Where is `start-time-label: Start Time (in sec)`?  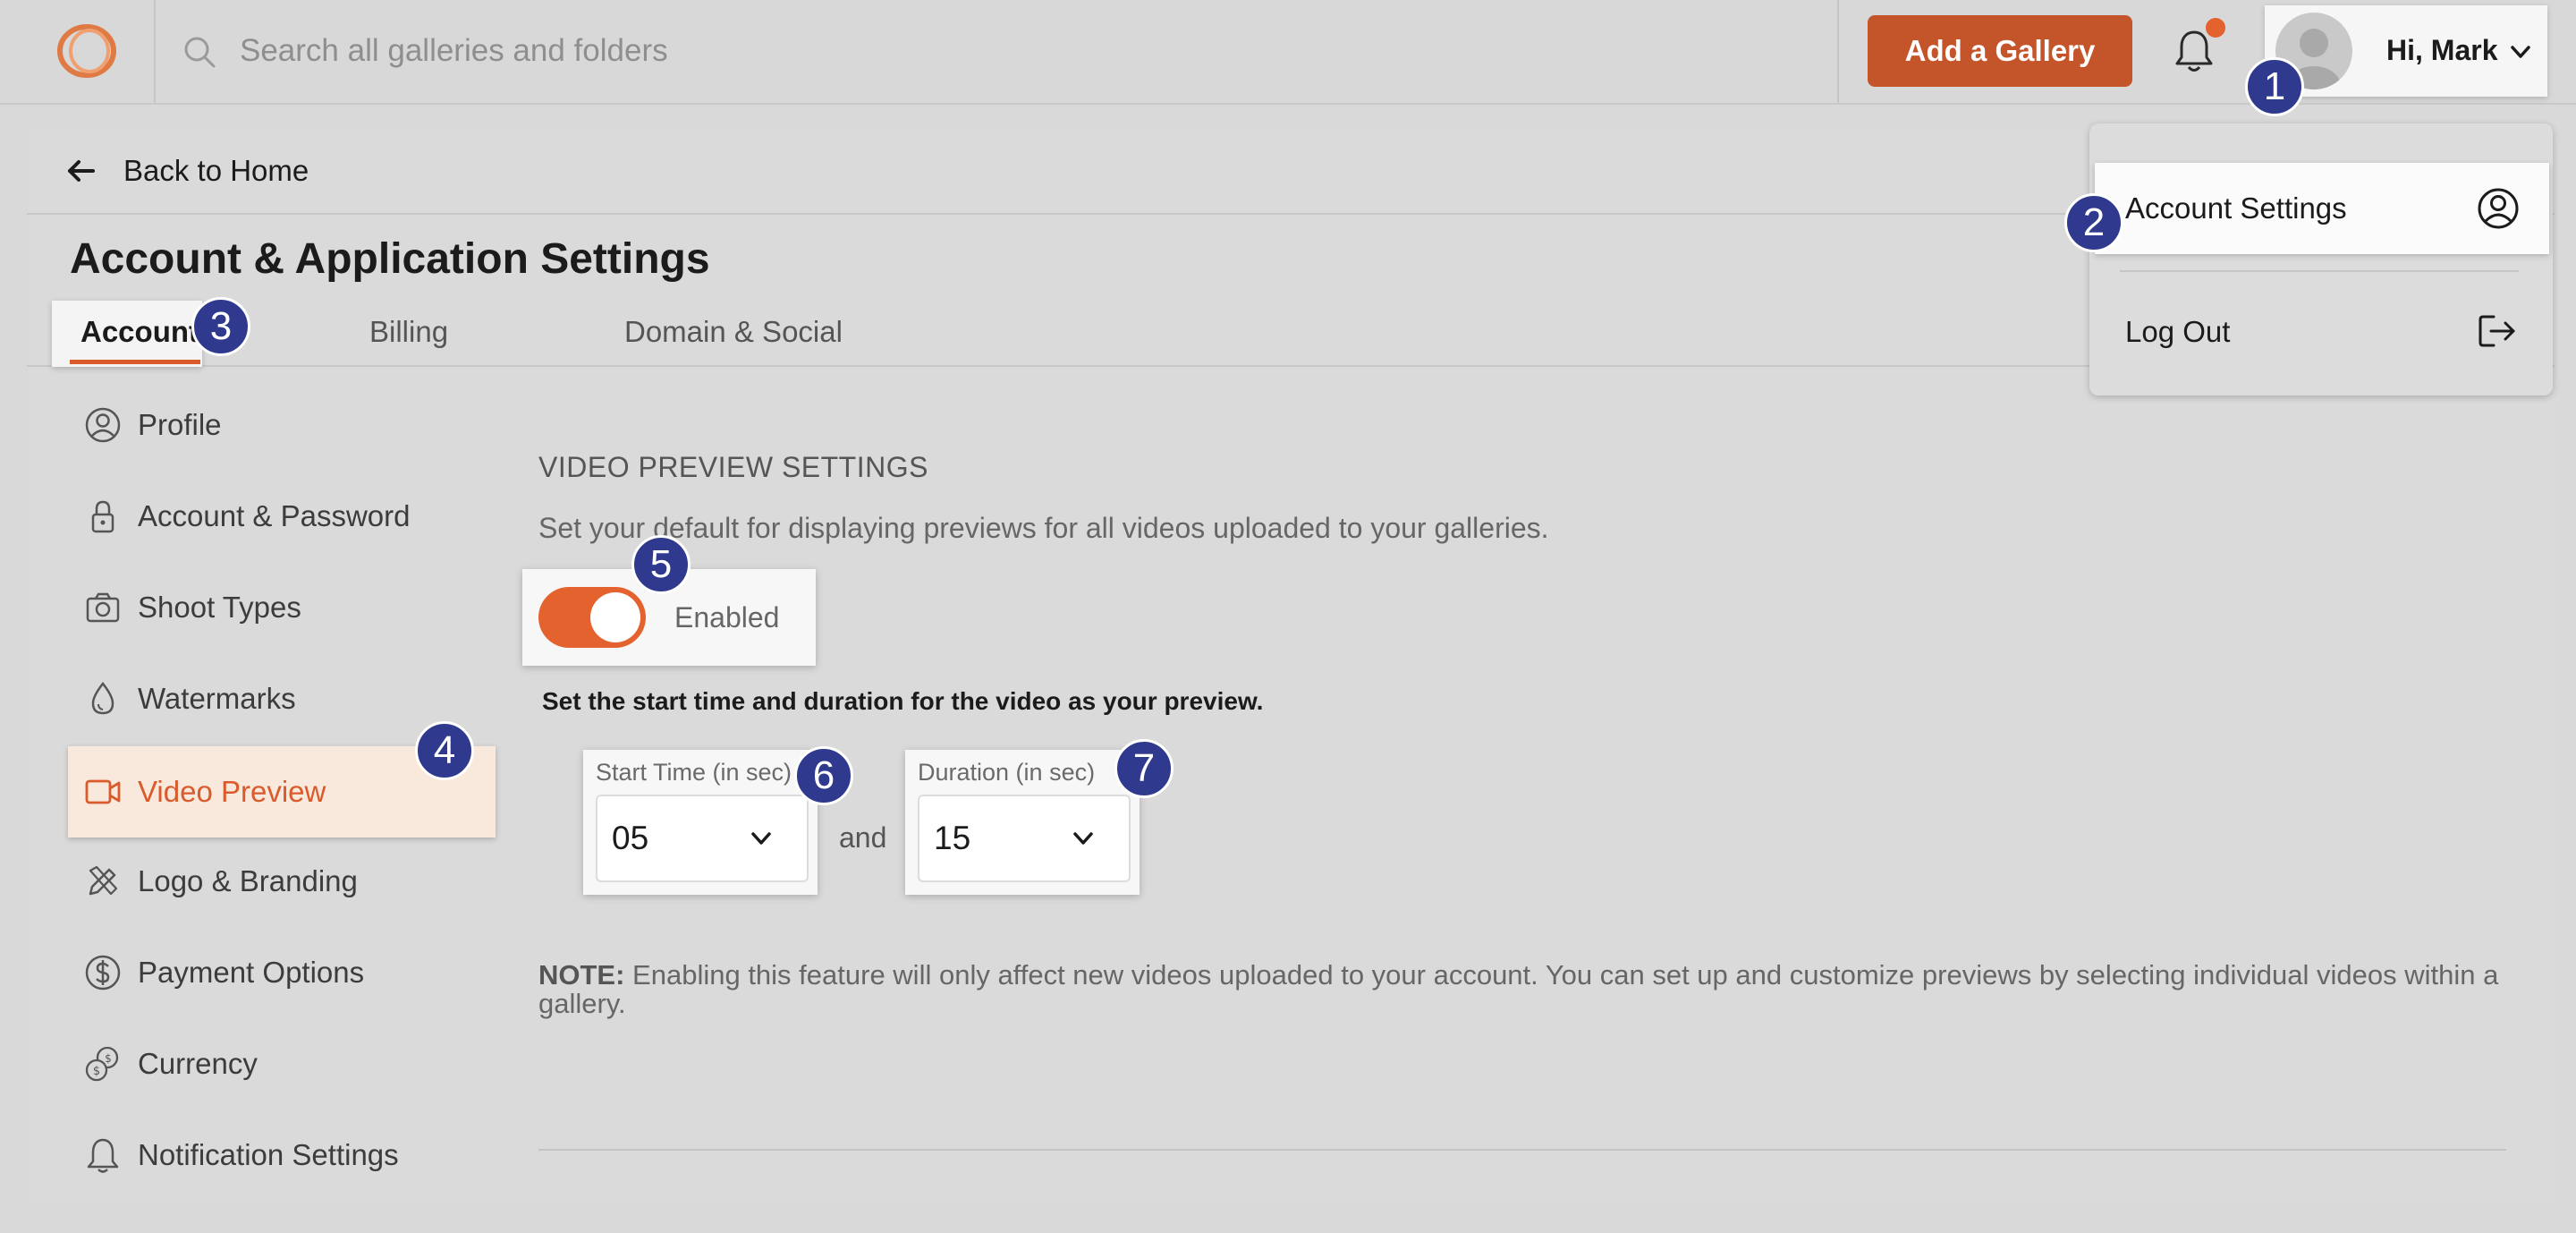
start-time-label: Start Time (in sec) is located at coordinates (694, 772).